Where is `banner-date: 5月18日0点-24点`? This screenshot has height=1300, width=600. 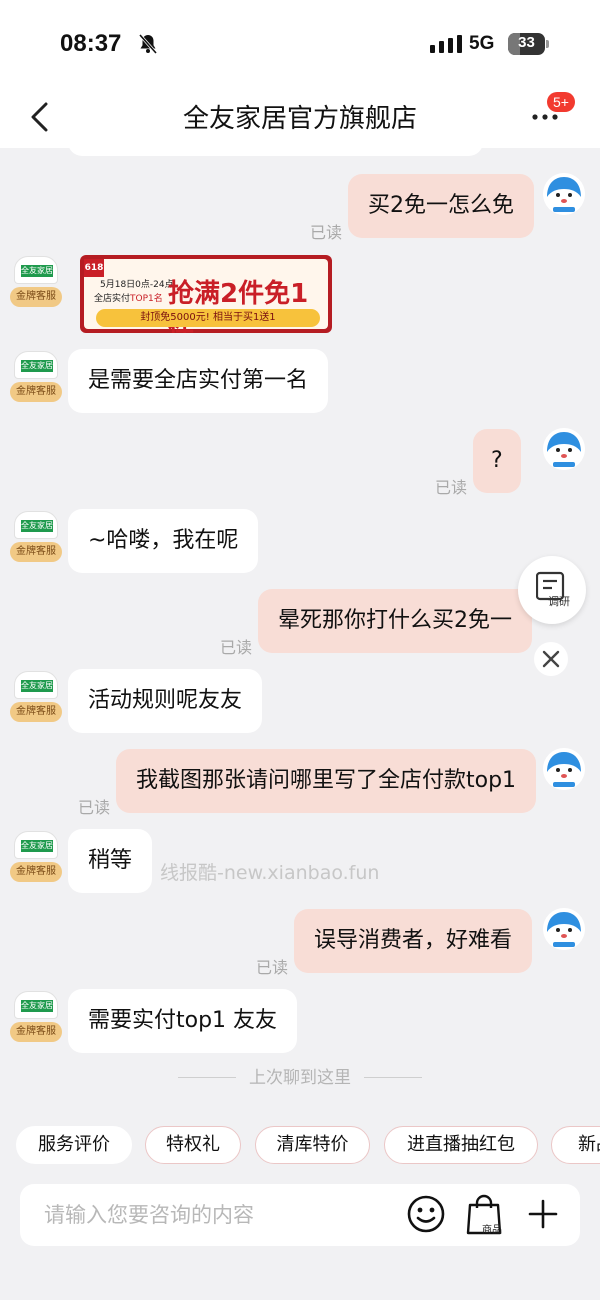
banner-date: 5月18日0点-24点 is located at coordinates (137, 285).